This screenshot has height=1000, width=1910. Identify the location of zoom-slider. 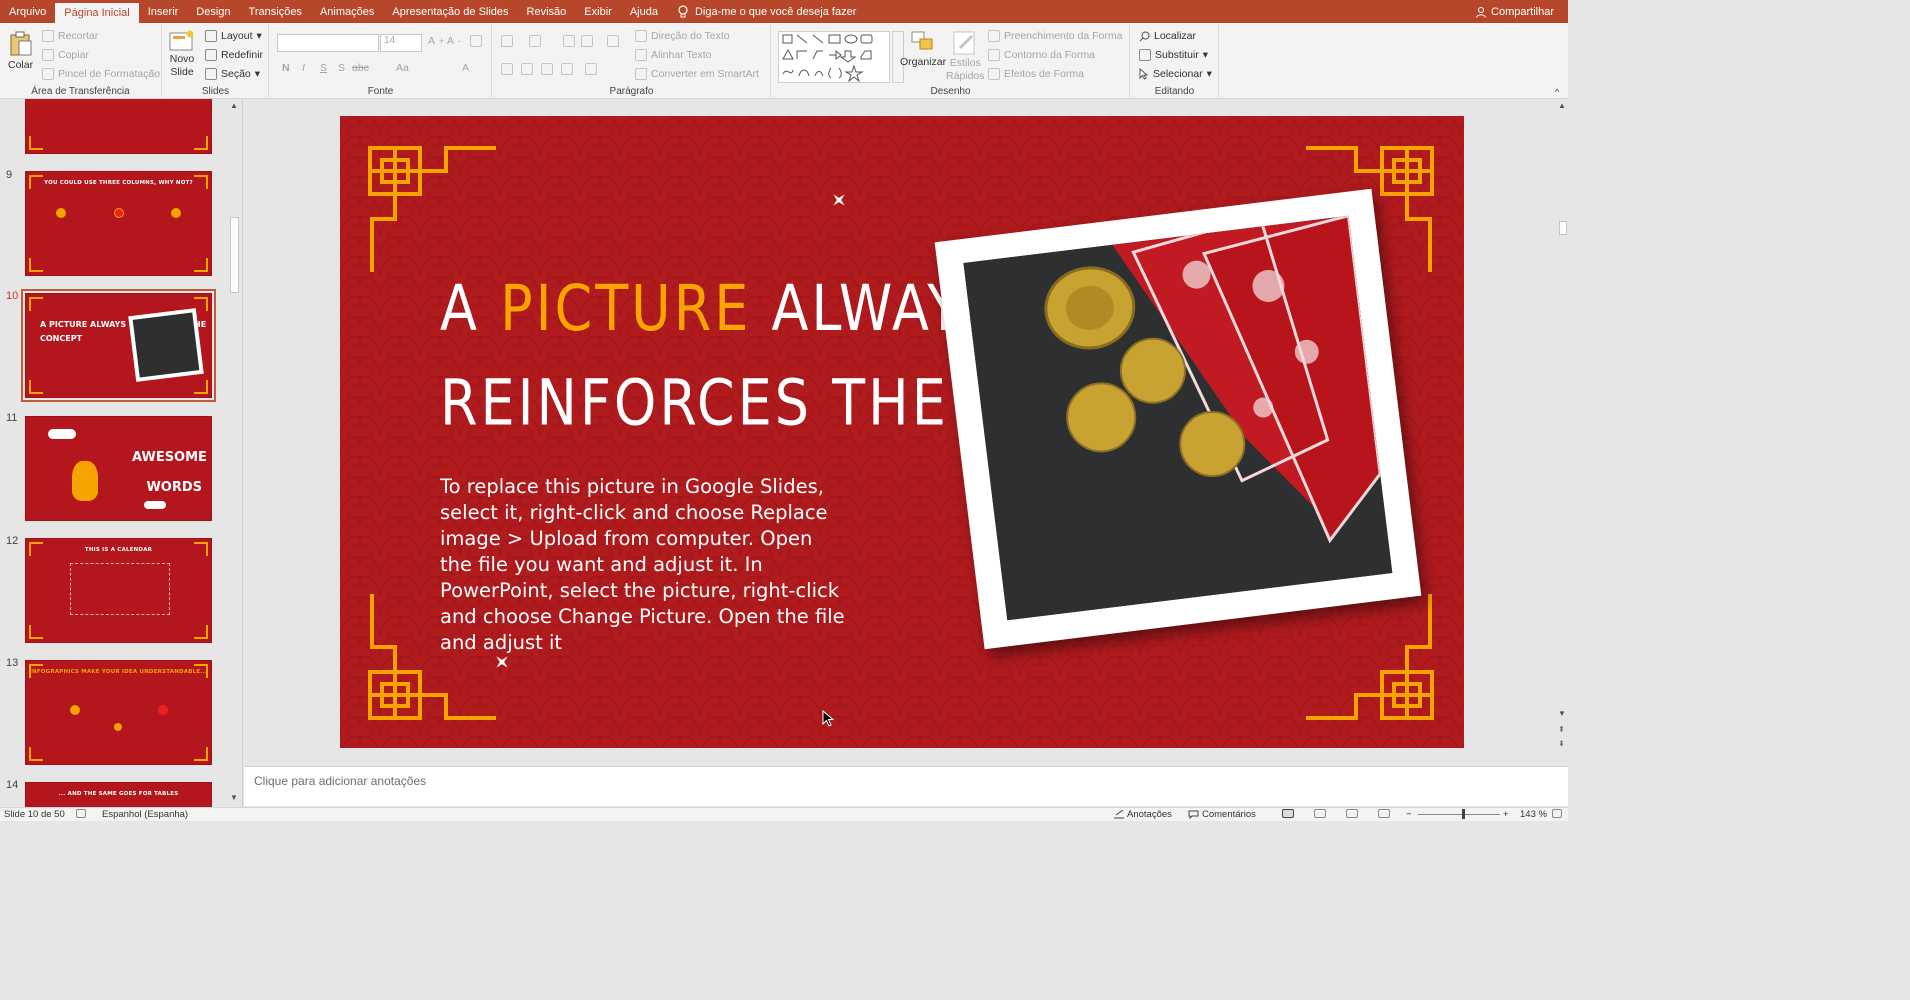
(1459, 814).